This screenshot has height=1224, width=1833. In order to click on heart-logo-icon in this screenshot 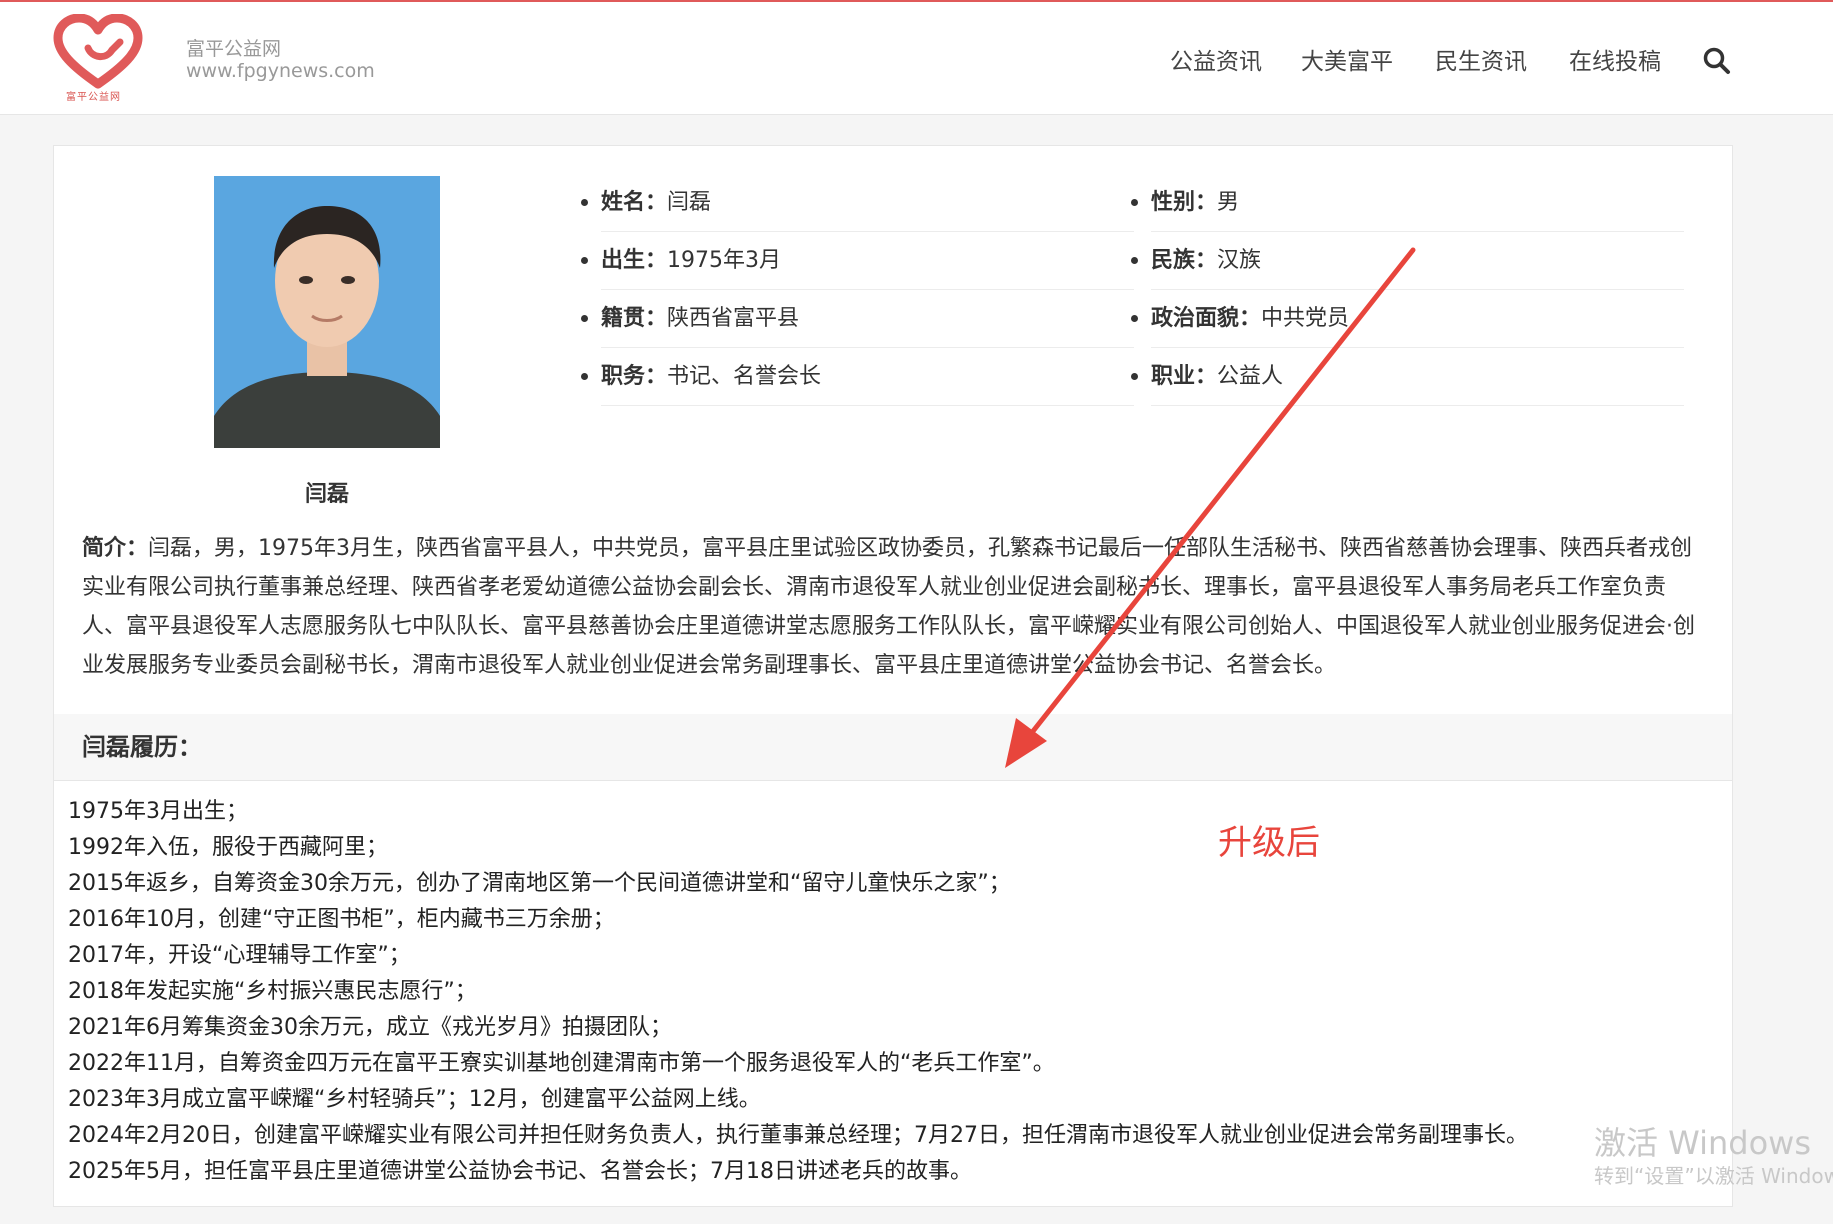, I will do `click(98, 51)`.